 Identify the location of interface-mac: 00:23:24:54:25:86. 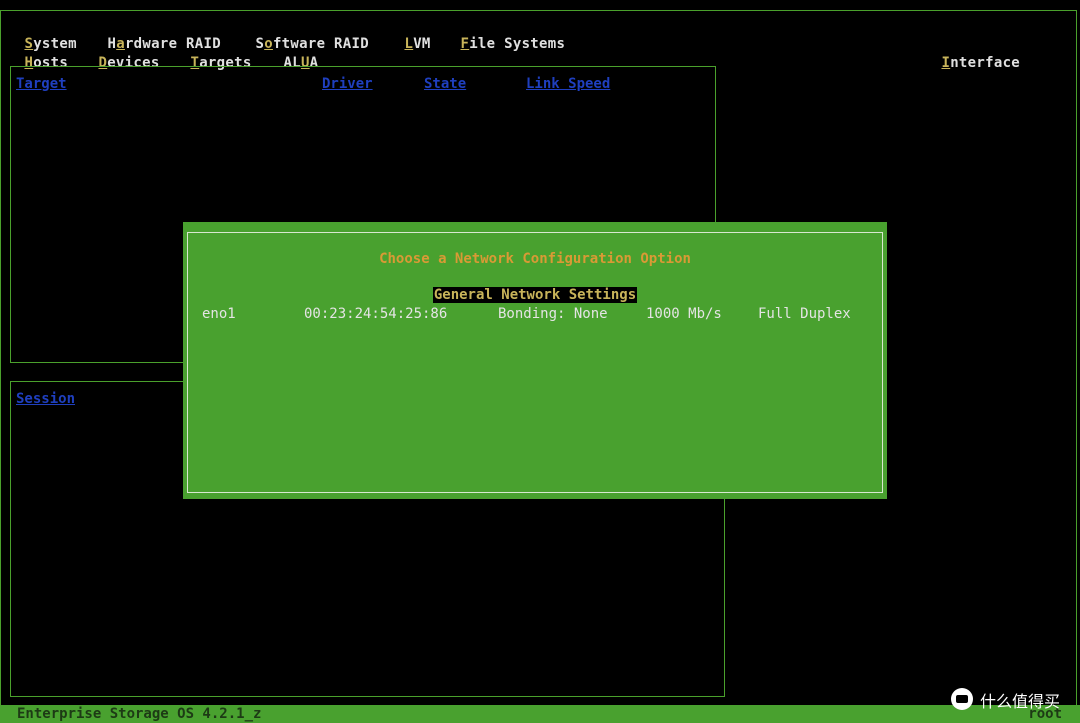
(376, 314).